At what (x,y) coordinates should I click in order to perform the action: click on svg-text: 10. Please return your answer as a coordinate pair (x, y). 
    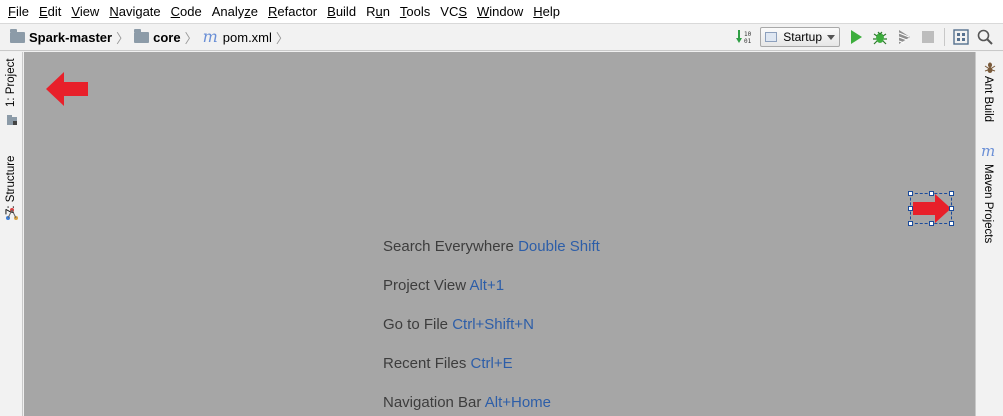
    Looking at the image, I should click on (748, 34).